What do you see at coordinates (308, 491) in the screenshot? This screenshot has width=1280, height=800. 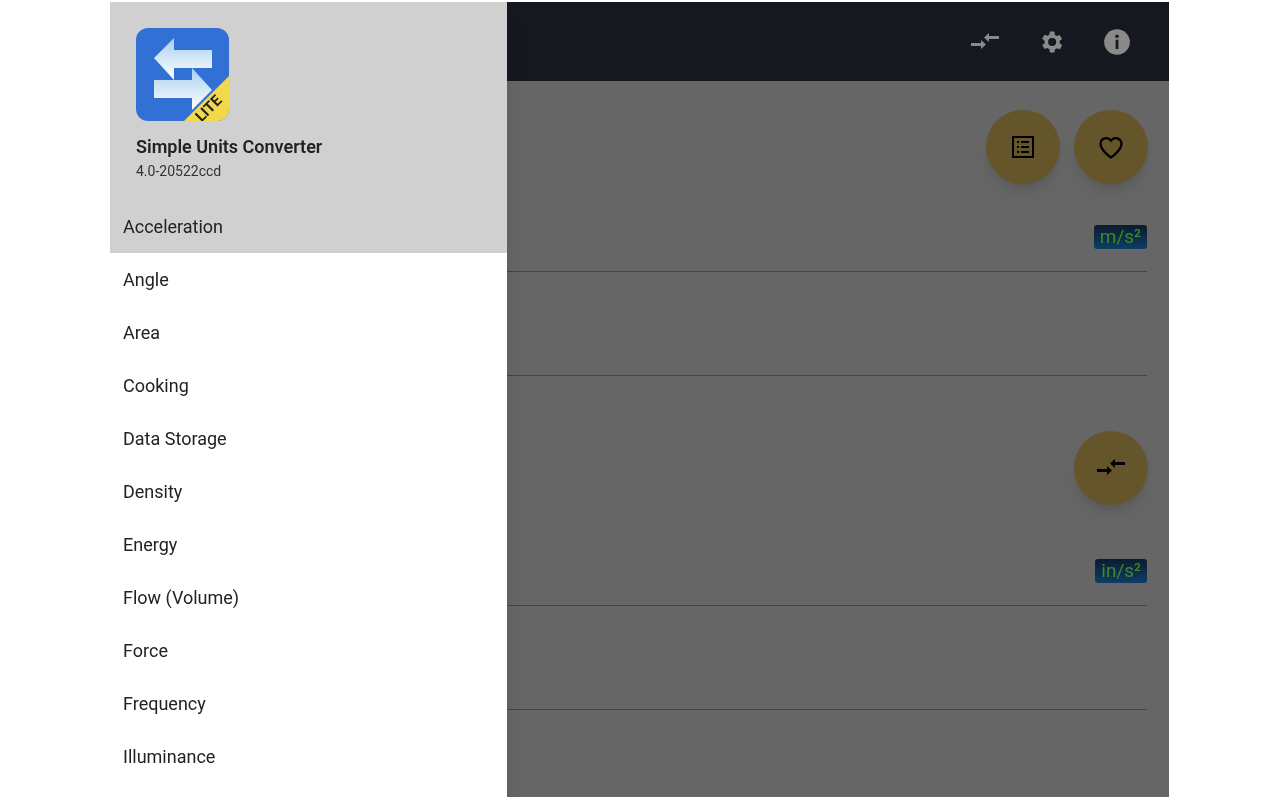 I see `drawer-item: Density` at bounding box center [308, 491].